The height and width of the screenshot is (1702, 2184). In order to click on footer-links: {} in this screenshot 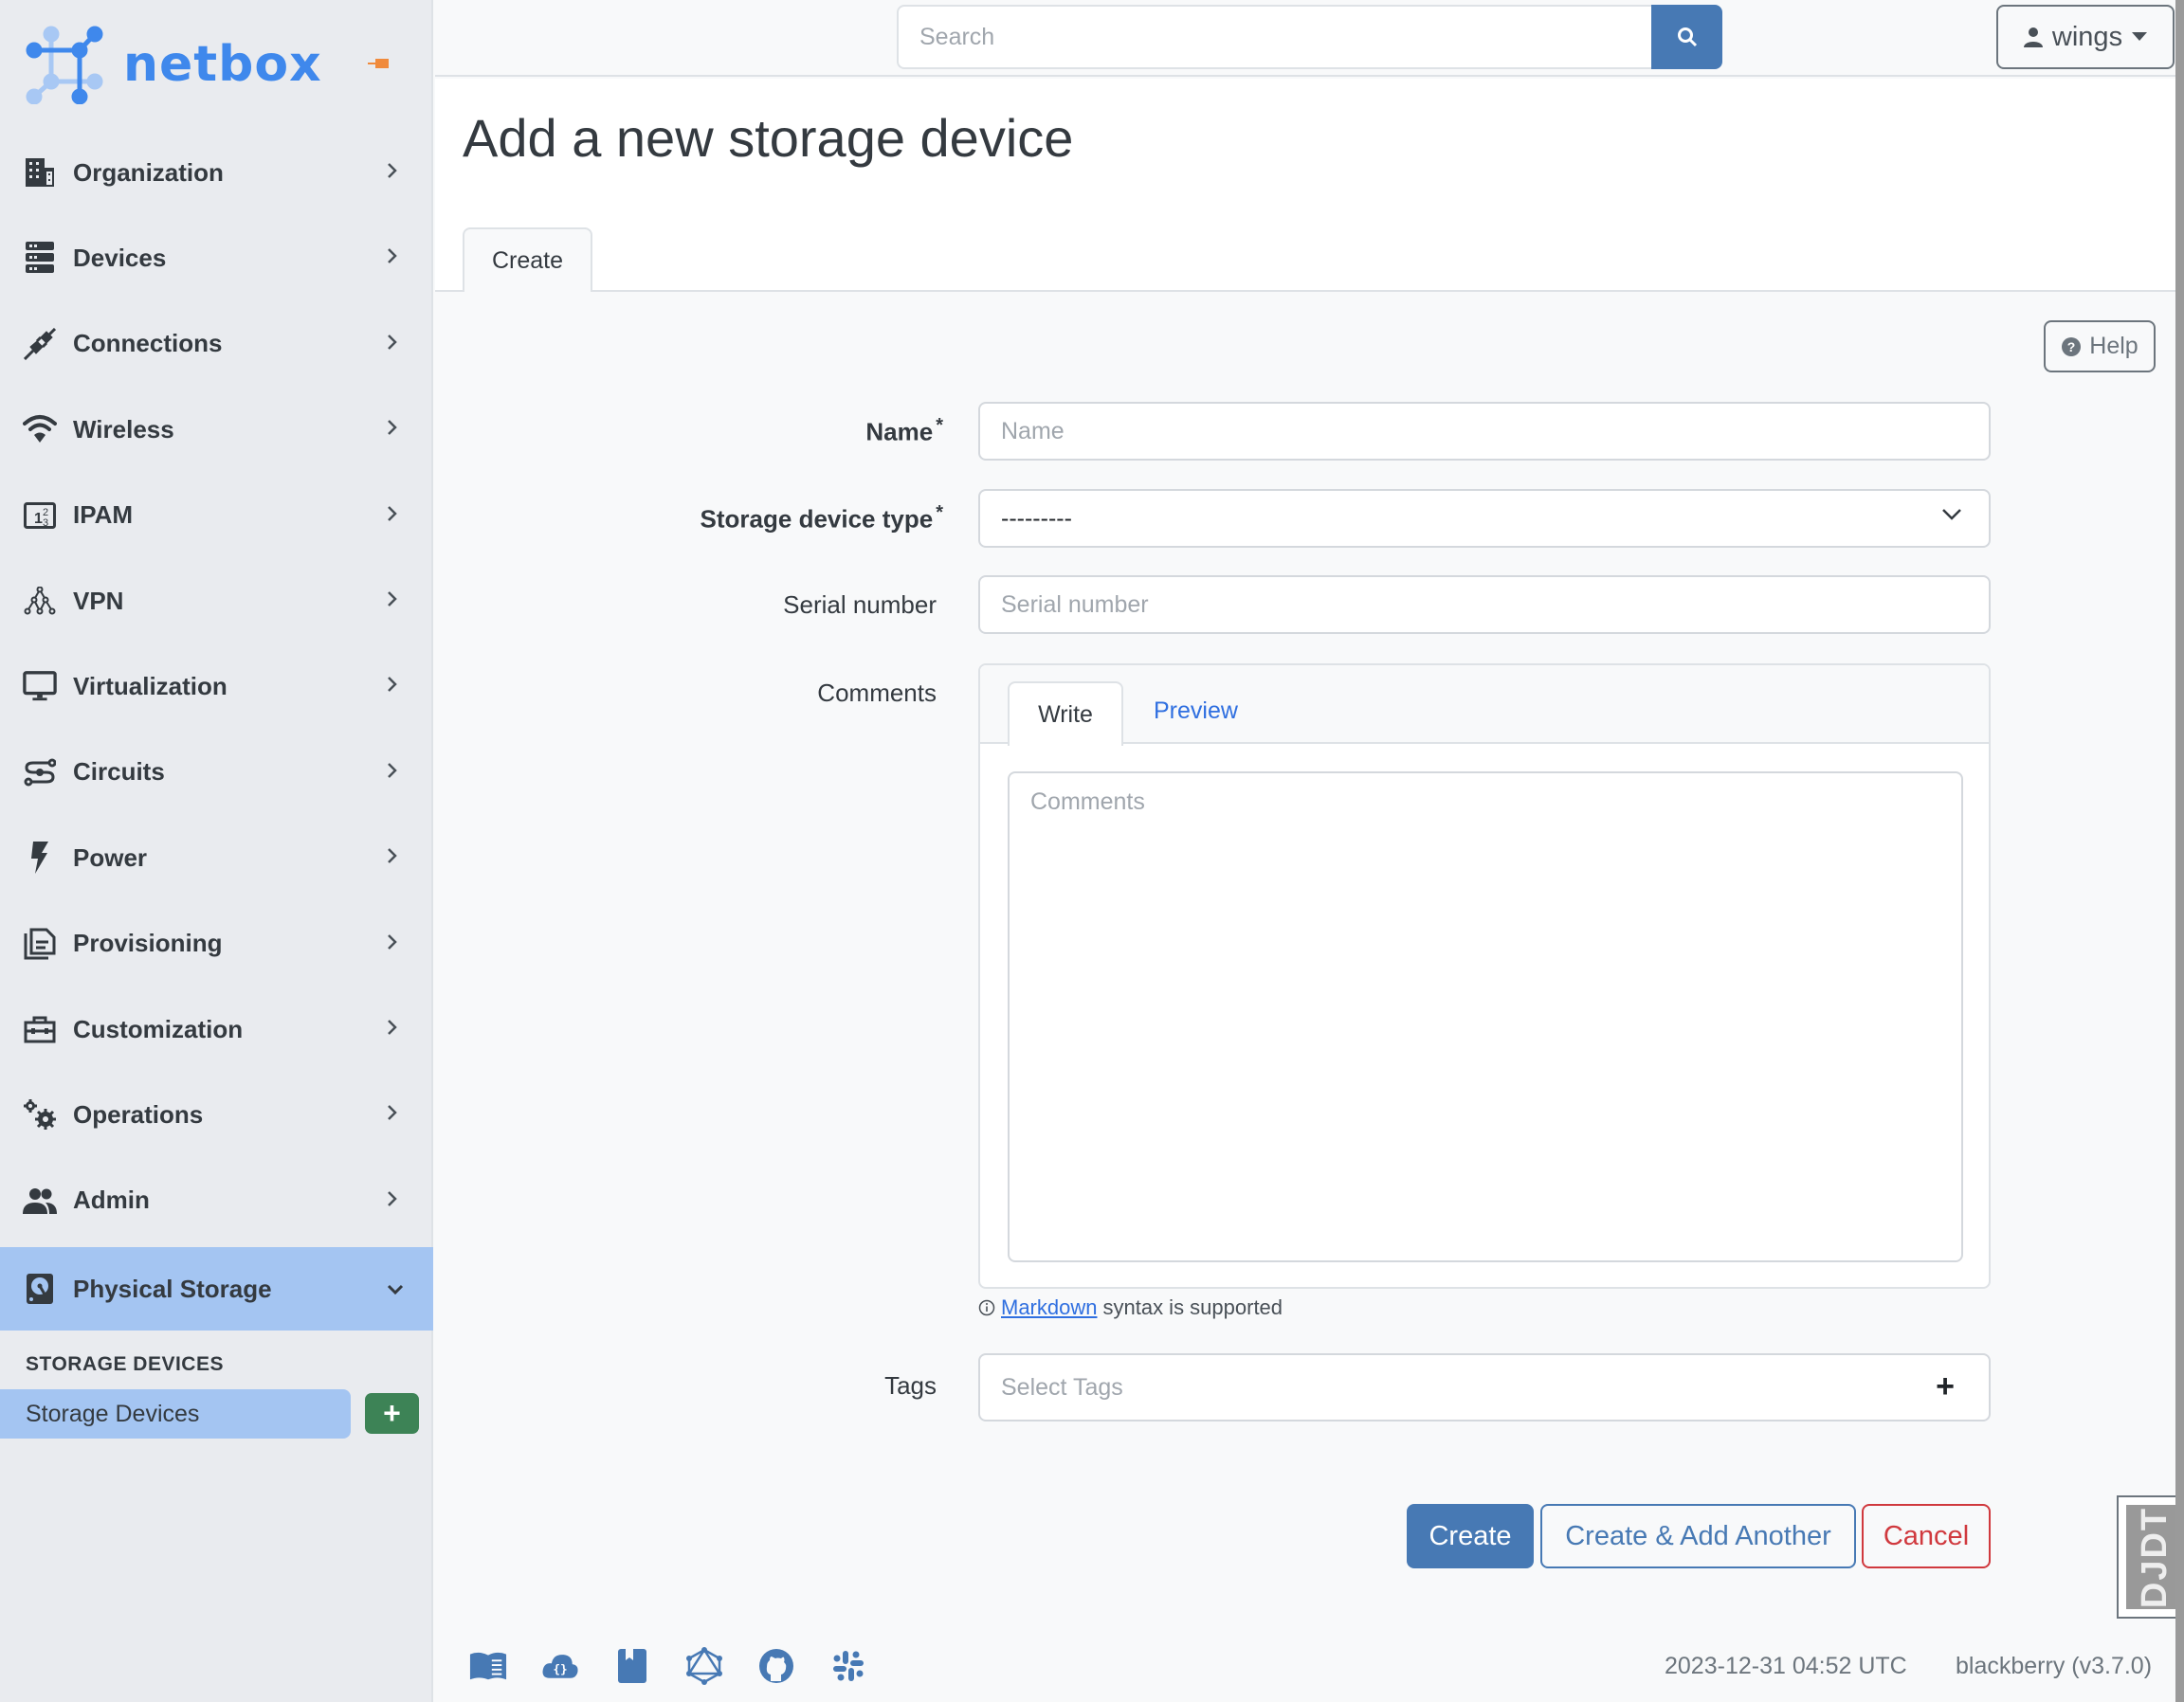, I will do `click(668, 1666)`.